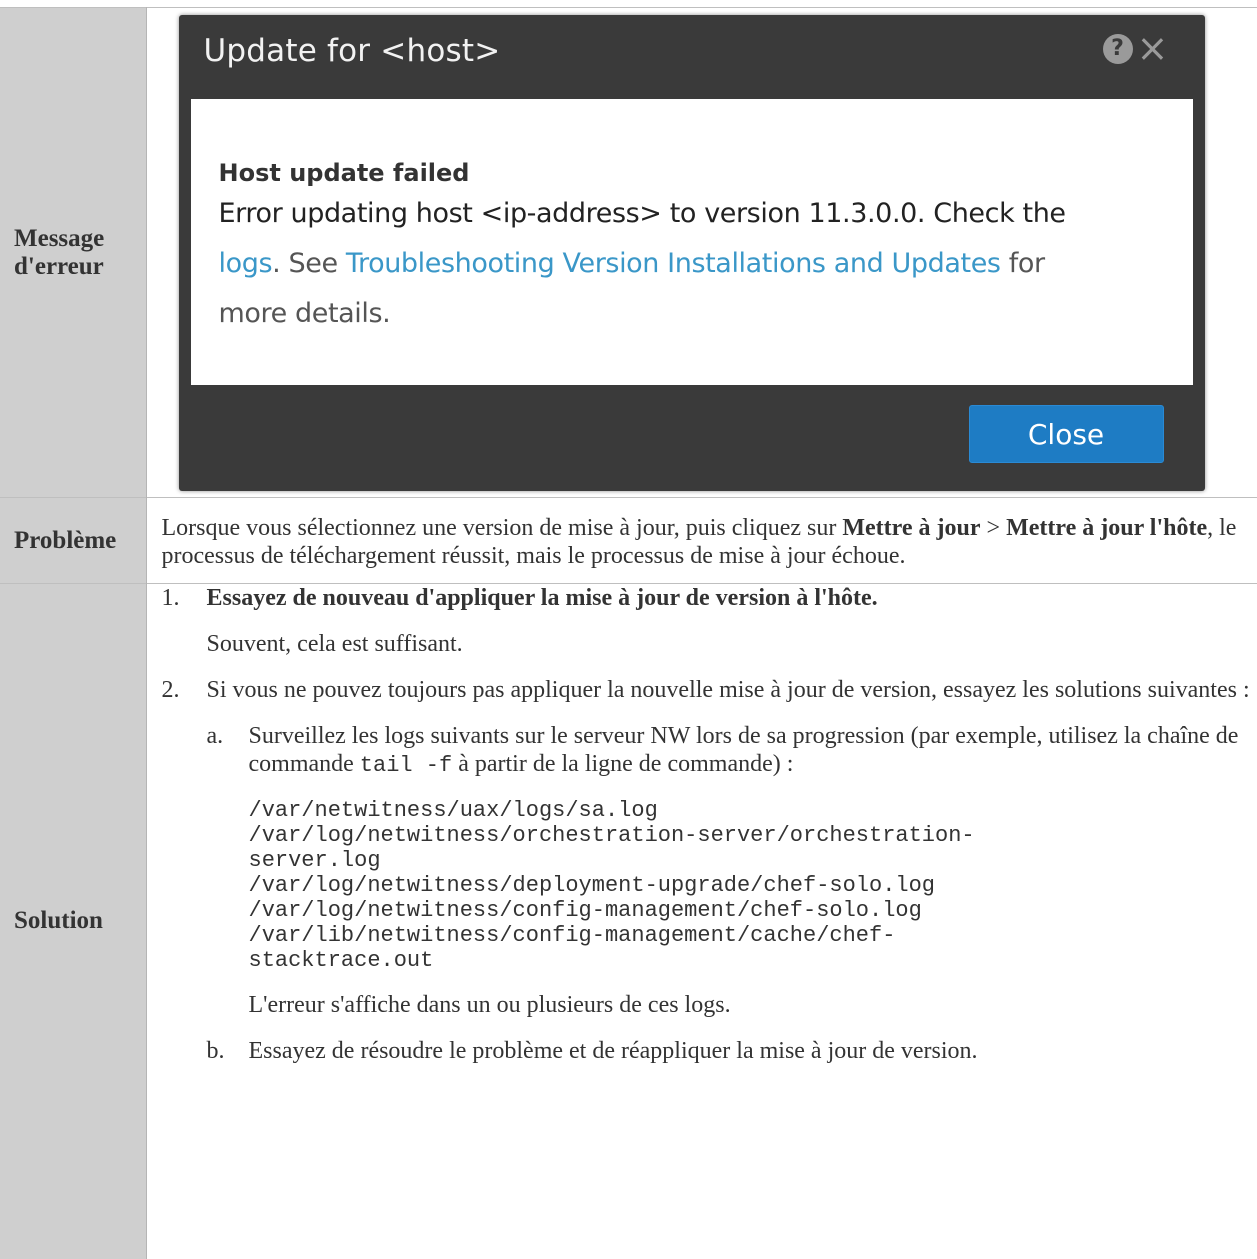  I want to click on close-button: Close, so click(1066, 433).